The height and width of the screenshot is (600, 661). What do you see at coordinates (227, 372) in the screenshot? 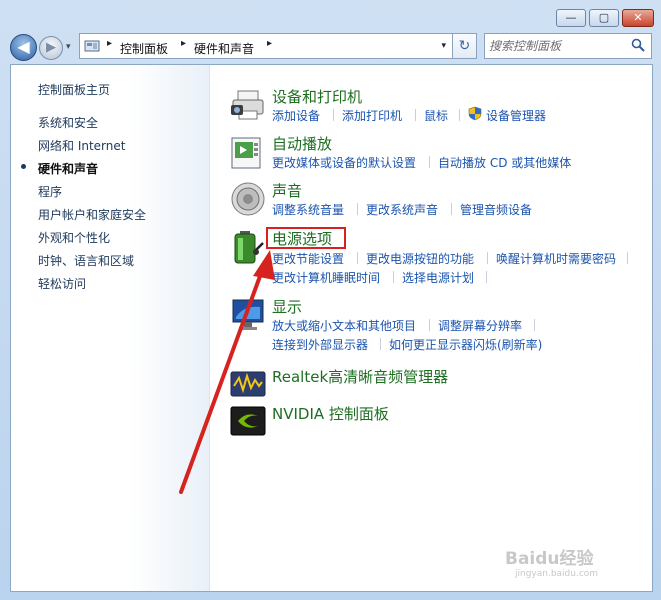
I see `red-arrow-annotation` at bounding box center [227, 372].